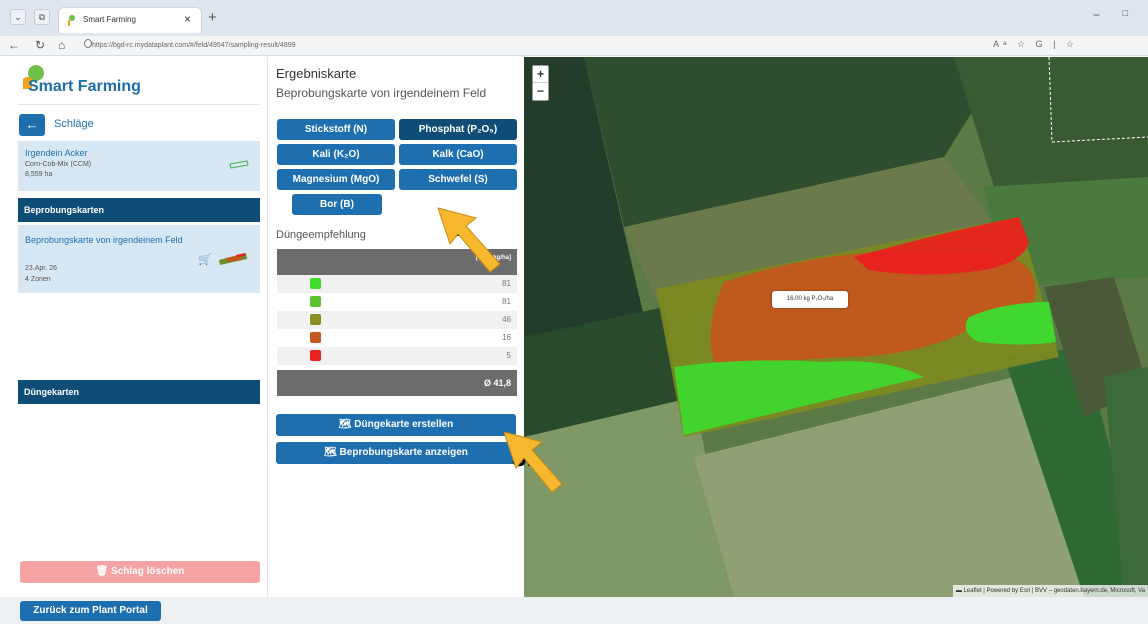 Image resolution: width=1148 pixels, height=624 pixels. What do you see at coordinates (104, 240) in the screenshot?
I see `sampling-map-name: Beprobungskarte von irgendeinem Feld` at bounding box center [104, 240].